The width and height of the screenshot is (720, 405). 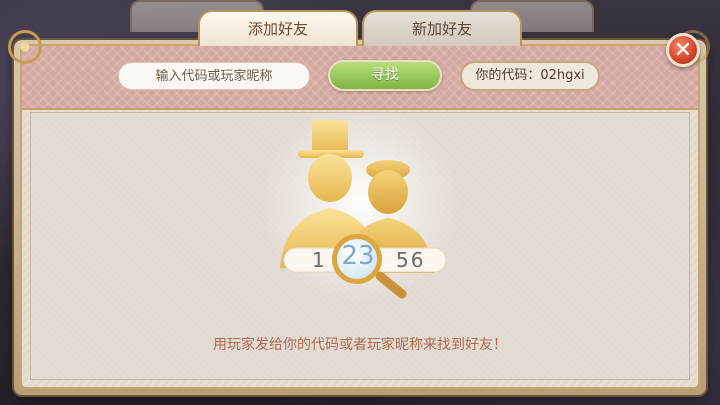 I want to click on digit-right: 56, so click(x=411, y=260).